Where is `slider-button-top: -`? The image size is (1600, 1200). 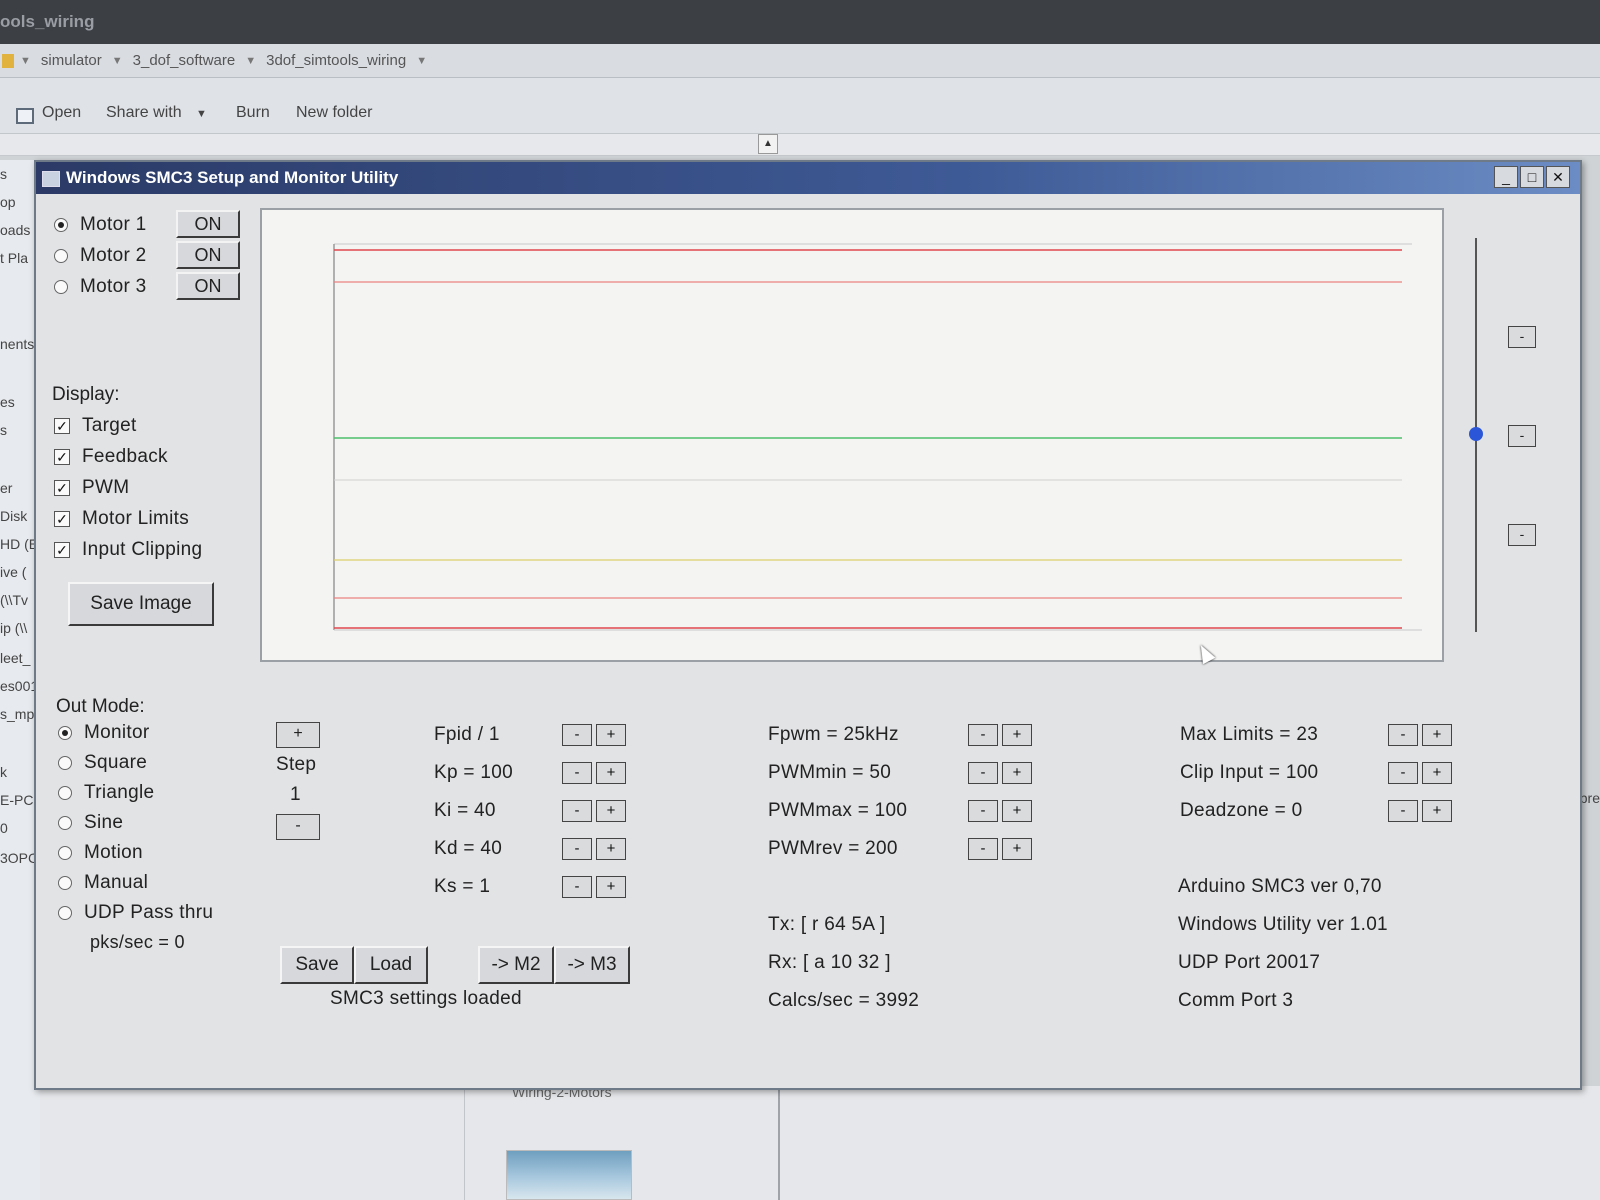
slider-button-top: - is located at coordinates (1522, 337).